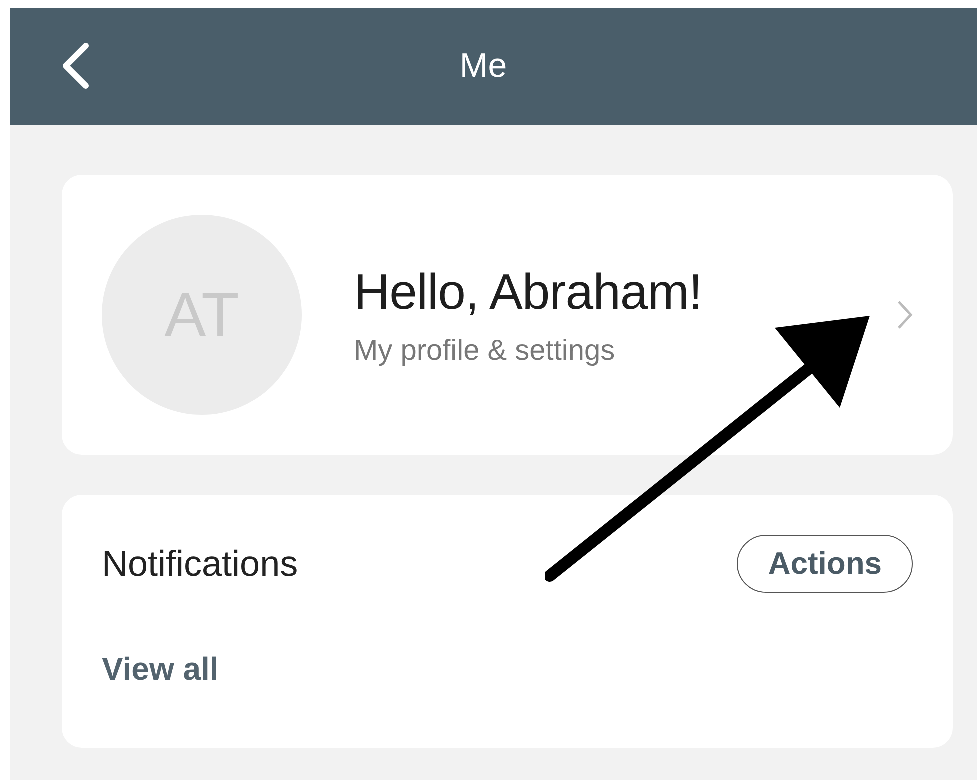 This screenshot has width=977, height=780. I want to click on chevron-right-icon, so click(905, 315).